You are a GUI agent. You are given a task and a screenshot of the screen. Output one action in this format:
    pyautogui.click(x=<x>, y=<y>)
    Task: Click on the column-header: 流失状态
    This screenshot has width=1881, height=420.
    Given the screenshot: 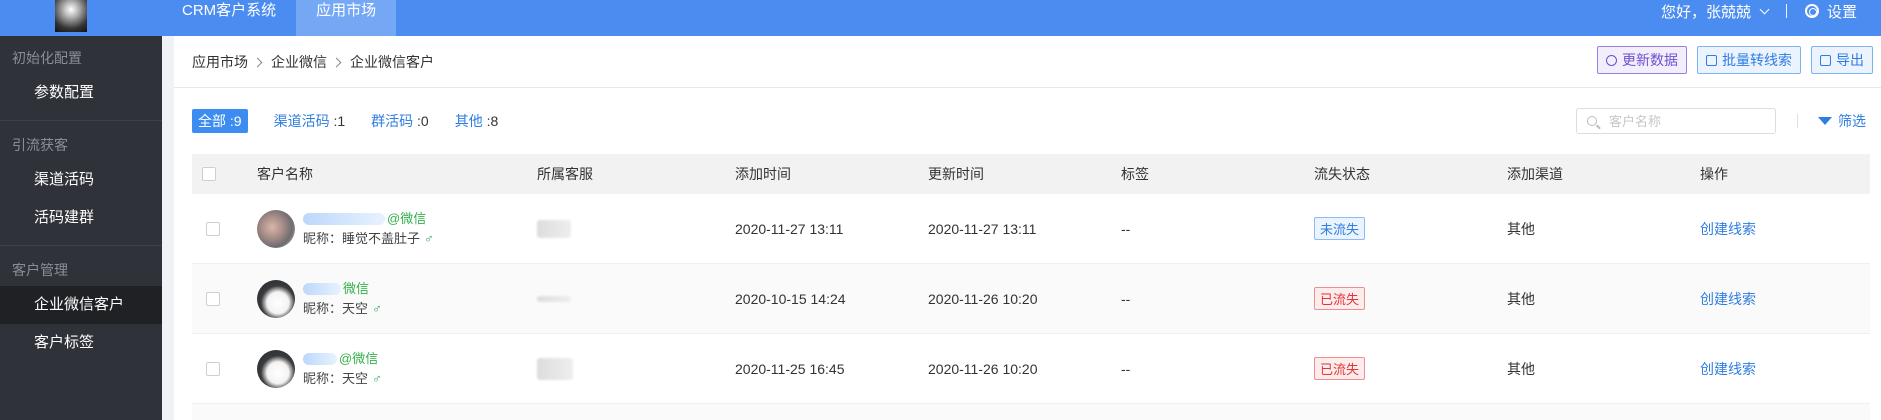 What is the action you would take?
    pyautogui.click(x=1342, y=174)
    